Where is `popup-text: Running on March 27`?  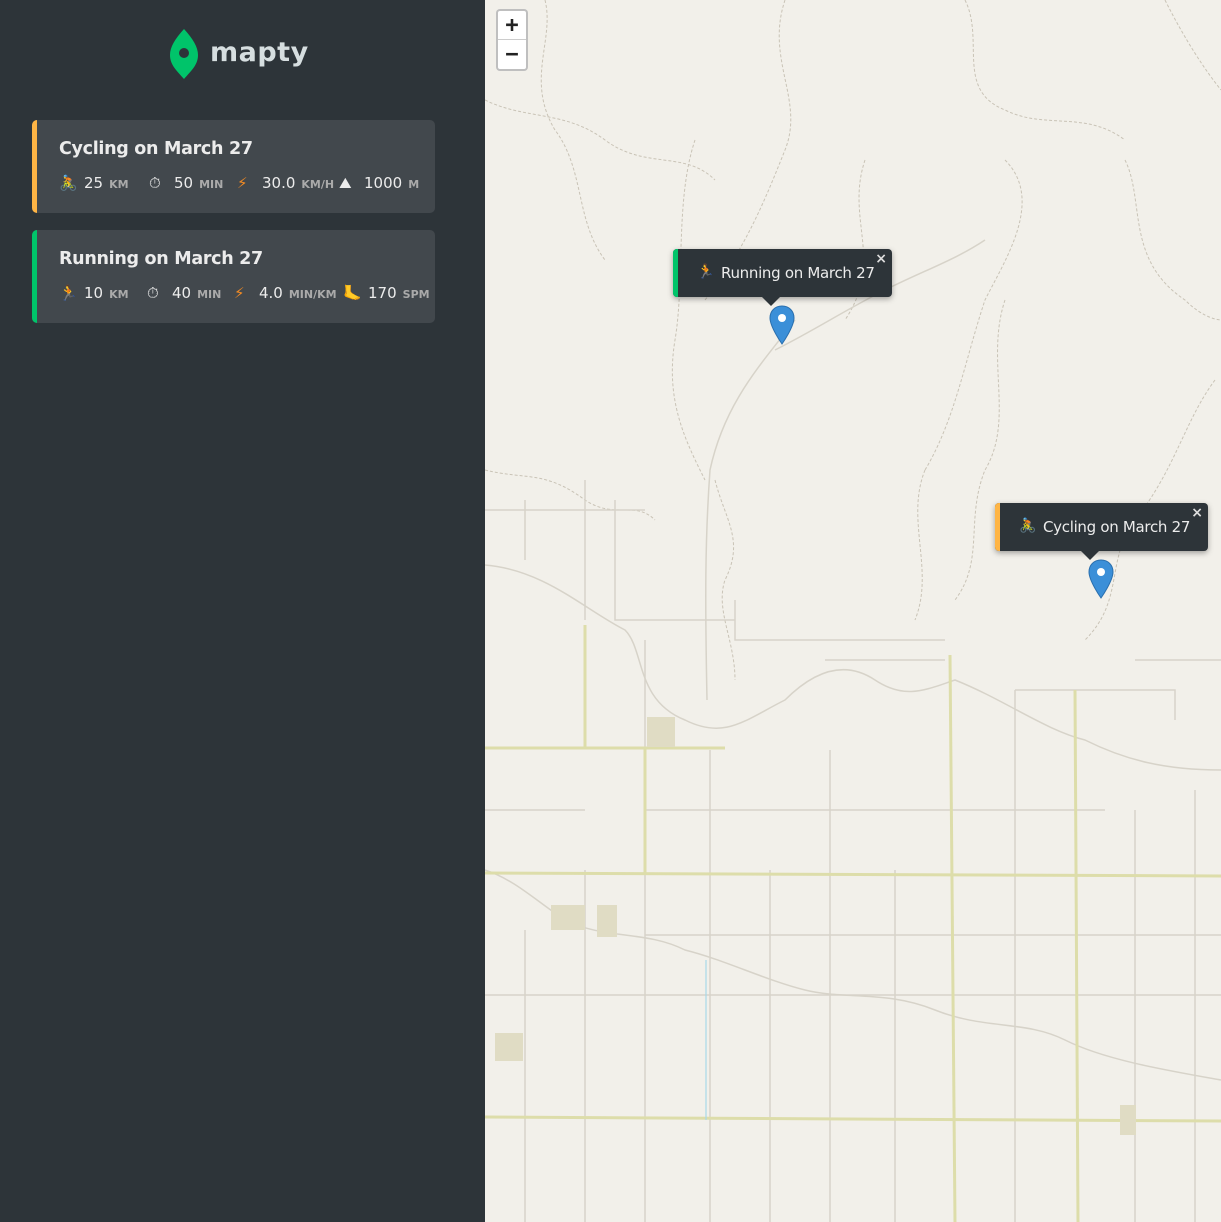 popup-text: Running on March 27 is located at coordinates (798, 273).